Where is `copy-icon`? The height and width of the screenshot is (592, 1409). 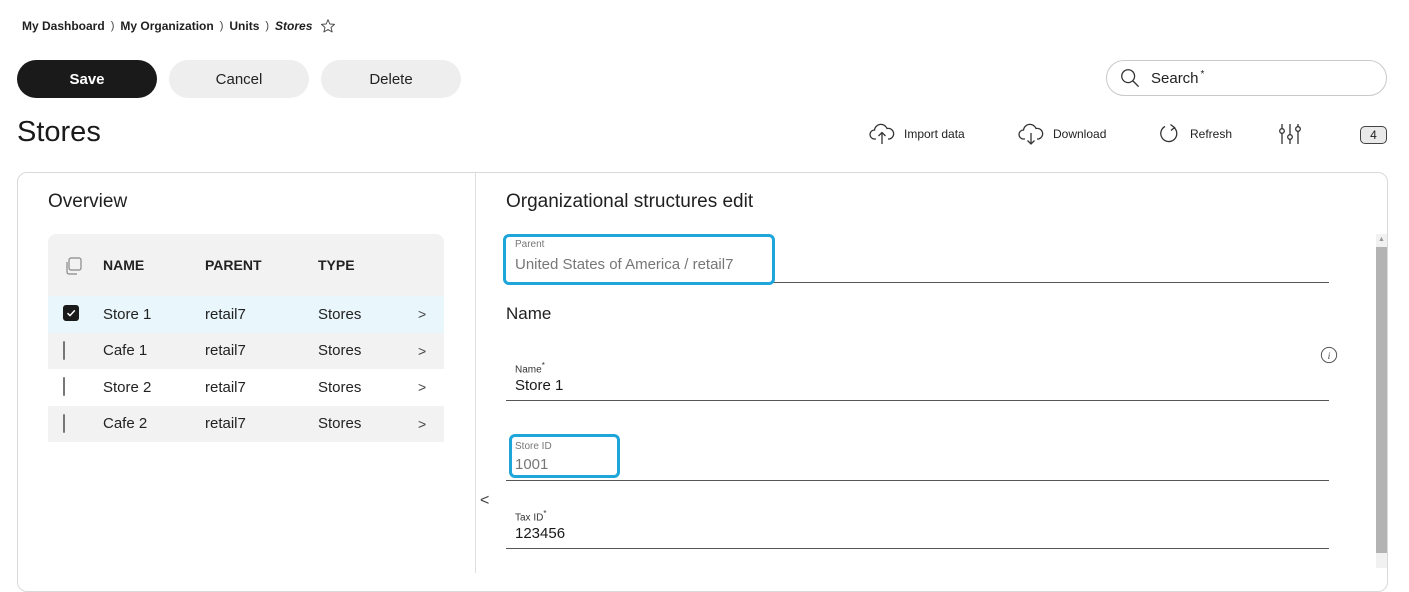 copy-icon is located at coordinates (72, 265).